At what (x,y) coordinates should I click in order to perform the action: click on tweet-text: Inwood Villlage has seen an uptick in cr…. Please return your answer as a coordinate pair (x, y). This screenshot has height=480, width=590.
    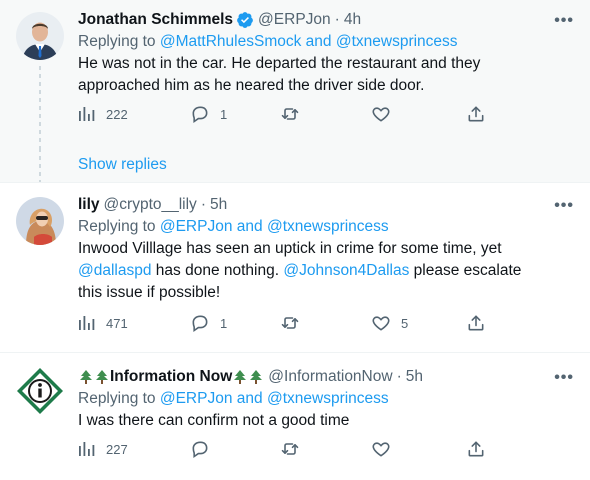
    Looking at the image, I should click on (326, 271).